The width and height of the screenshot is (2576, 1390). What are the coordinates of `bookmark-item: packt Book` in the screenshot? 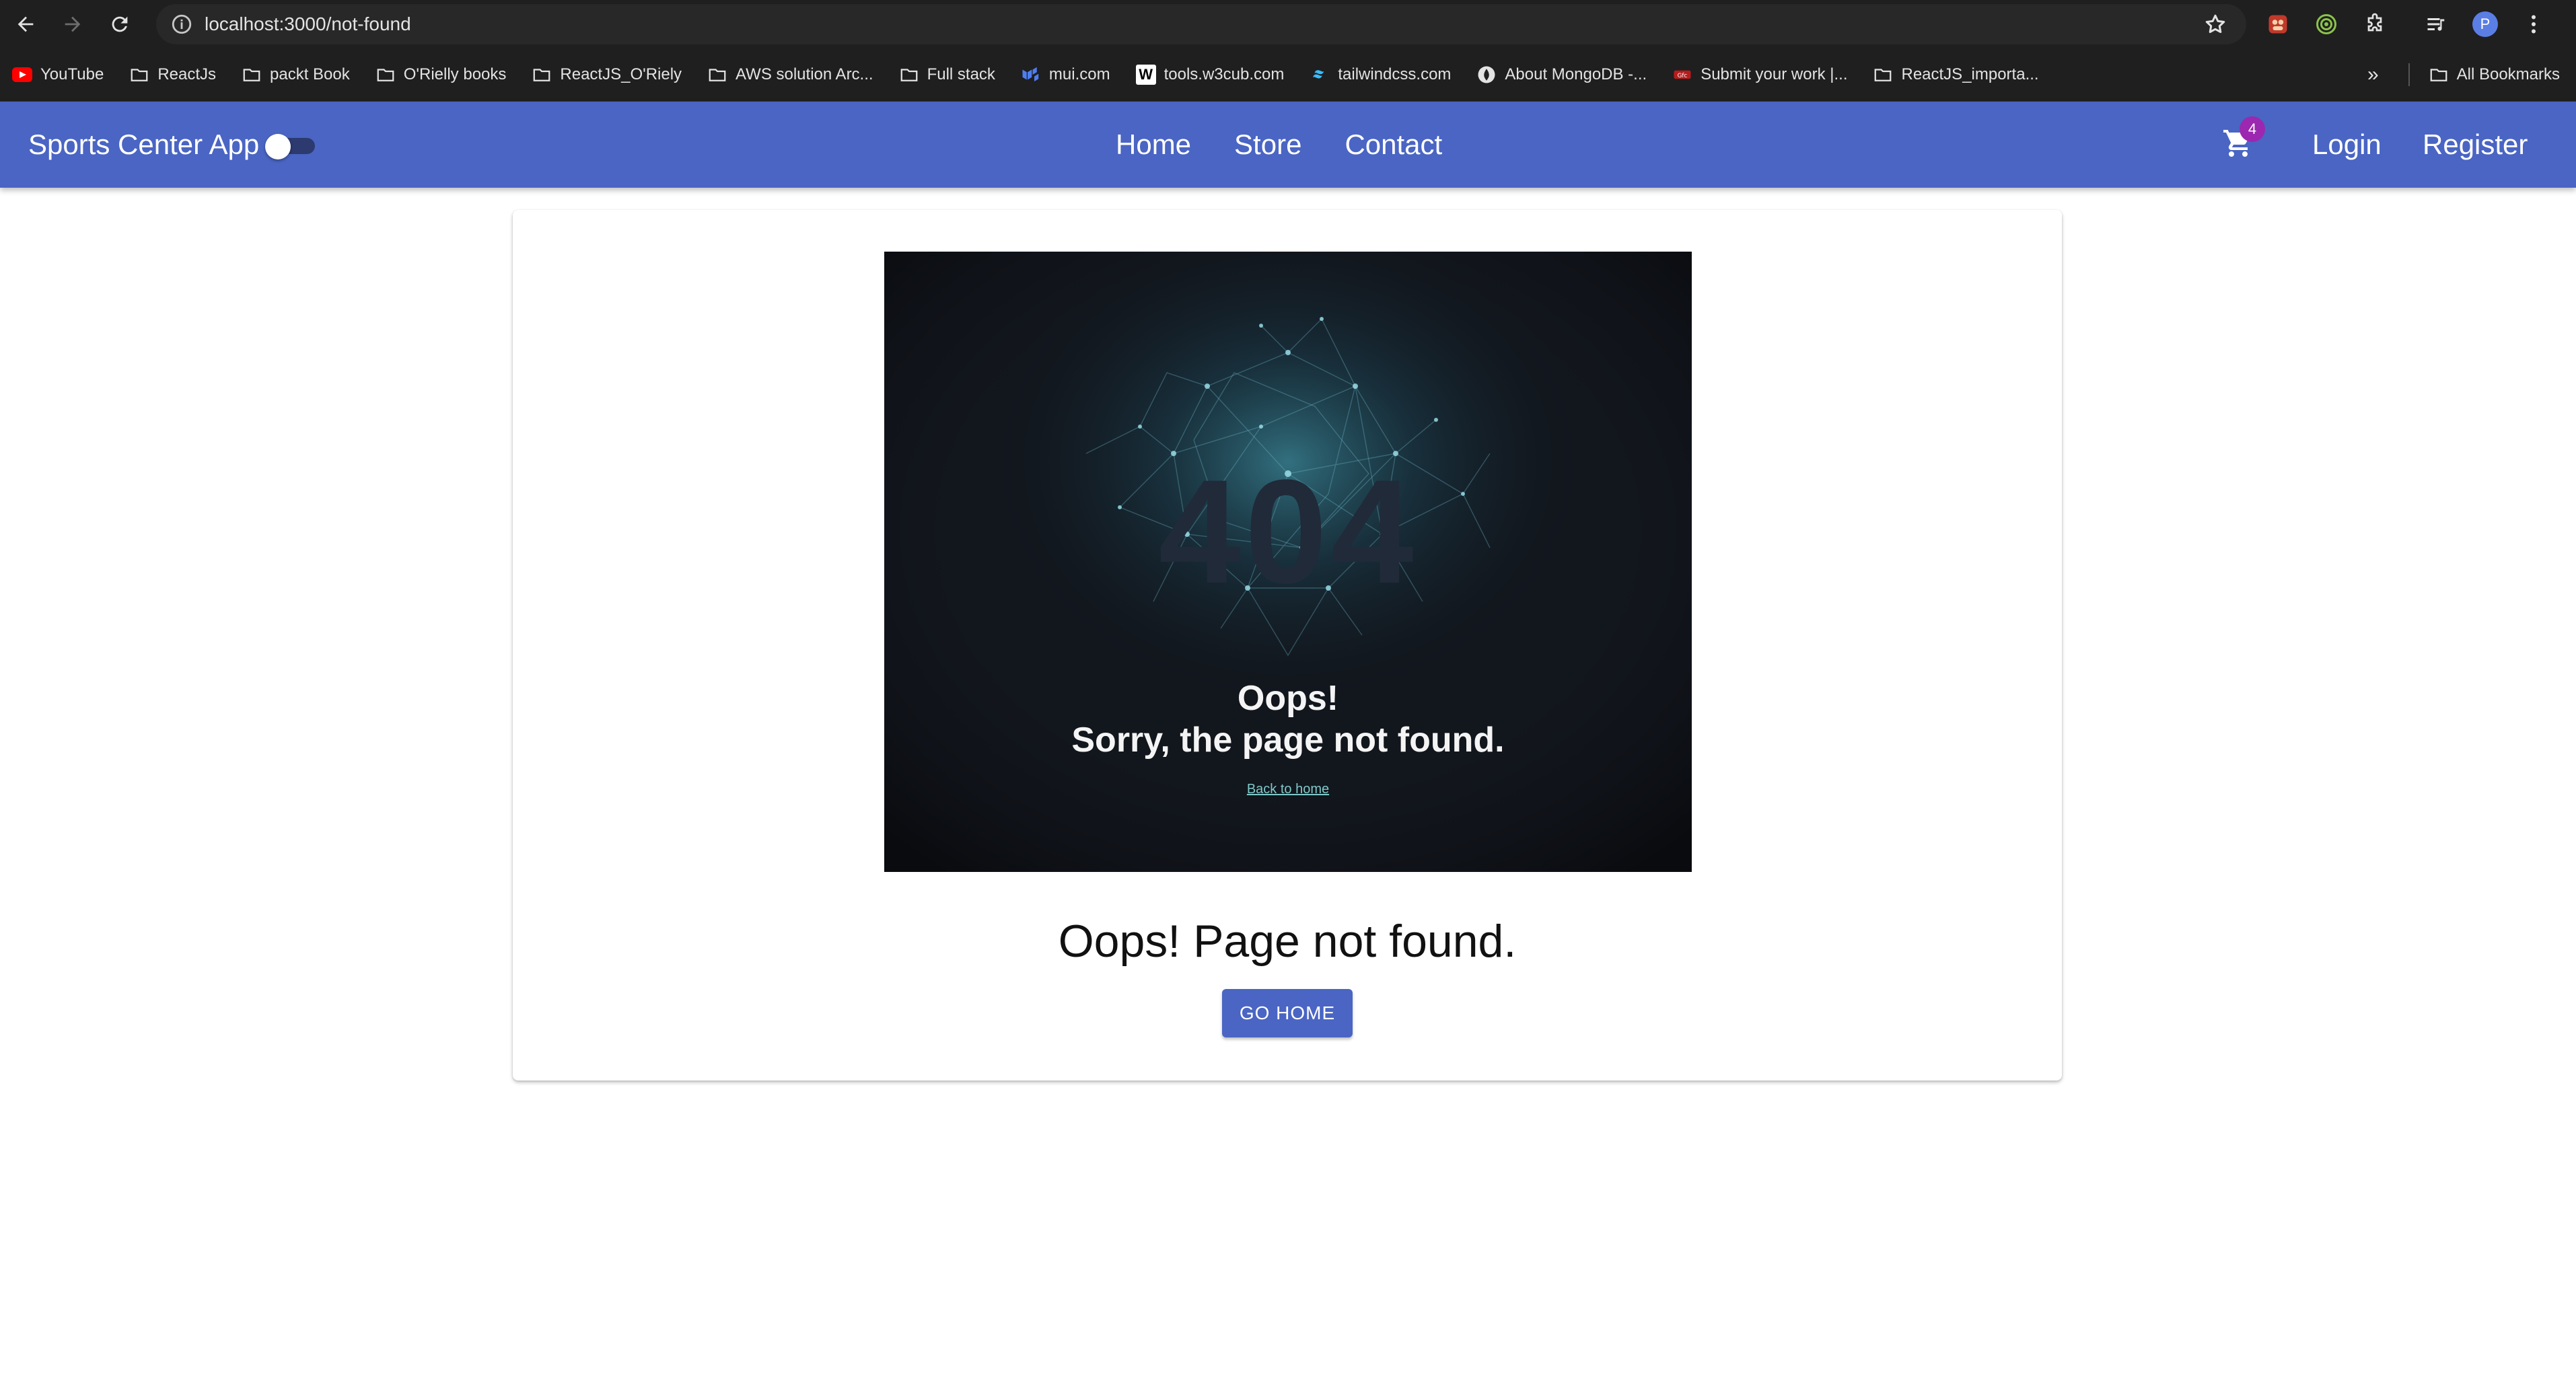 It's located at (296, 75).